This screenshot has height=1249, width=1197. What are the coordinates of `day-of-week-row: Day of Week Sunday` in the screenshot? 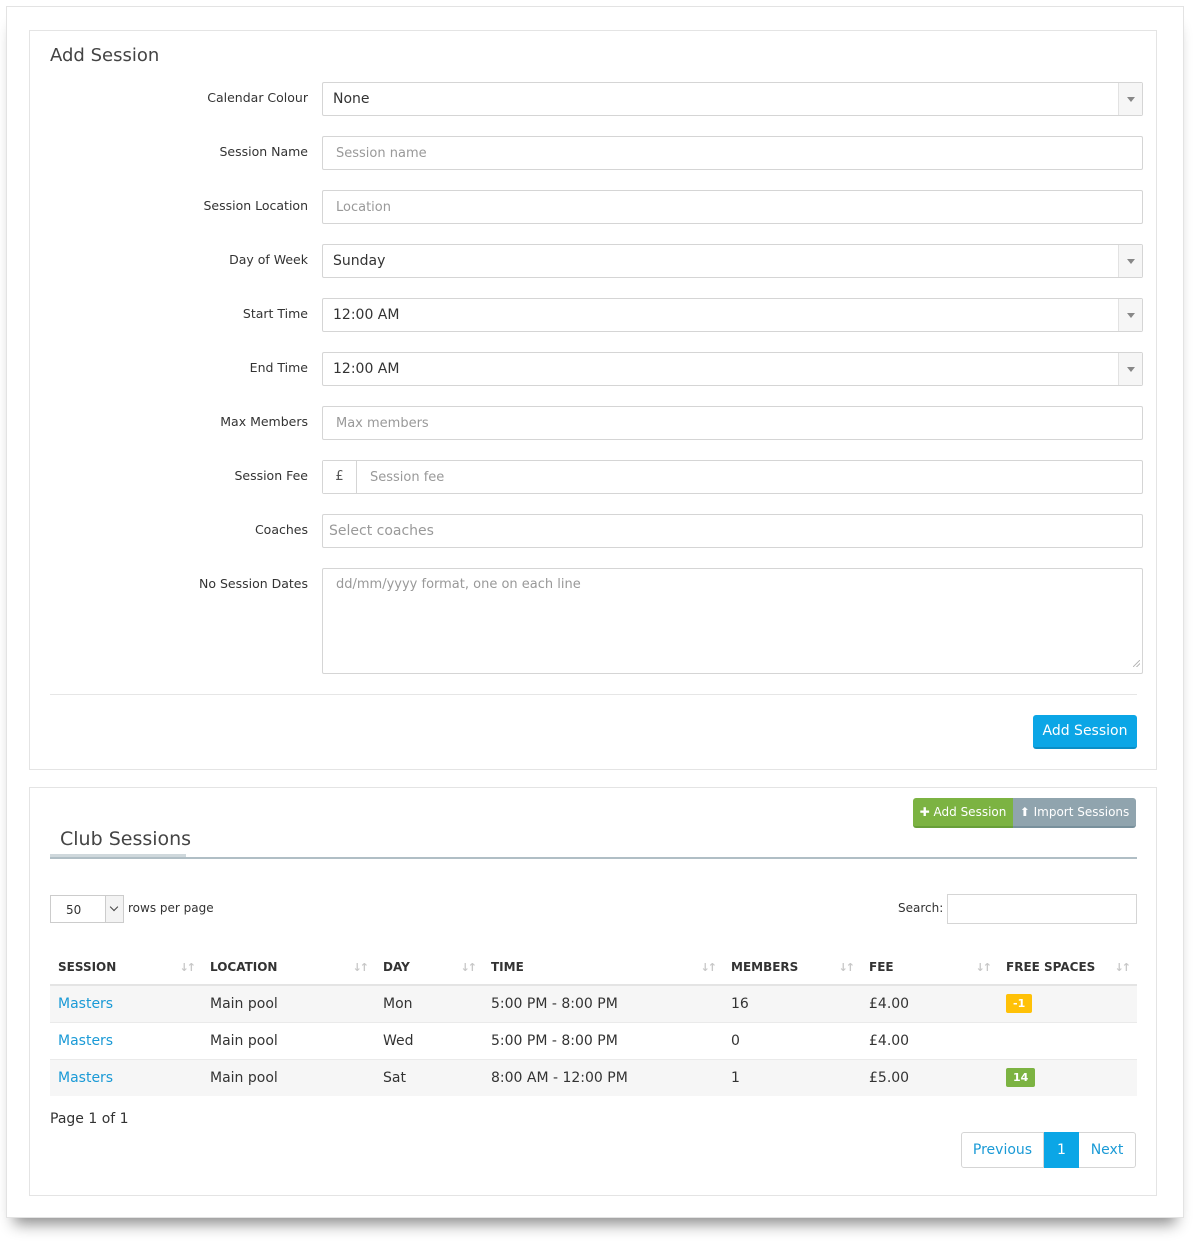 It's located at (594, 261).